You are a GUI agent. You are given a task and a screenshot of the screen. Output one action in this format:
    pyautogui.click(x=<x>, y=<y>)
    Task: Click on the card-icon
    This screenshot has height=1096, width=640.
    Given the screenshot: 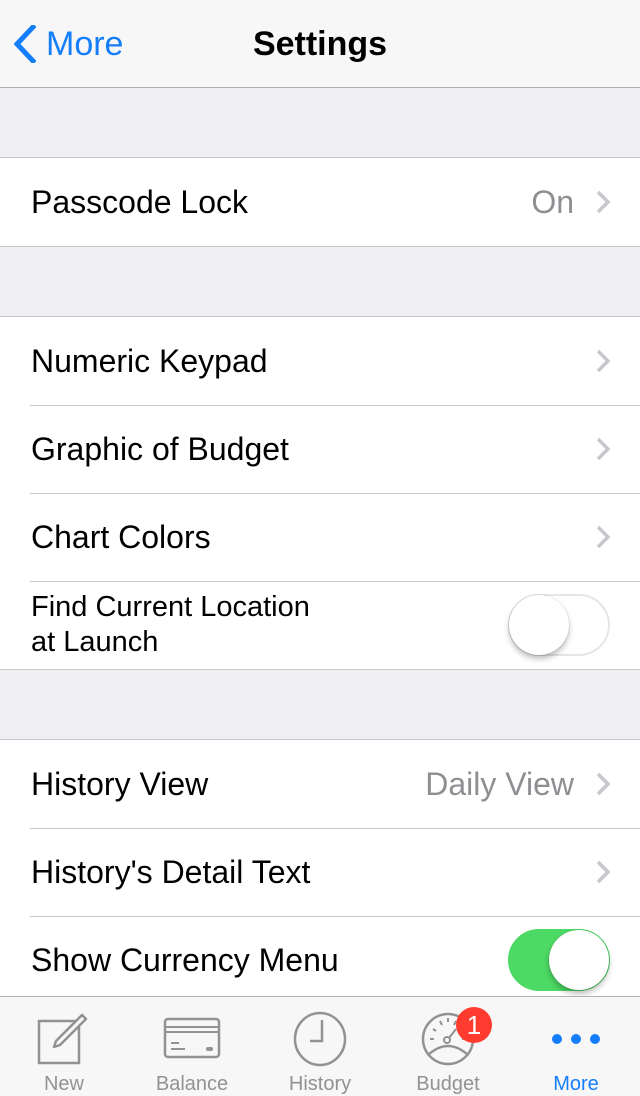 What is the action you would take?
    pyautogui.click(x=192, y=1038)
    